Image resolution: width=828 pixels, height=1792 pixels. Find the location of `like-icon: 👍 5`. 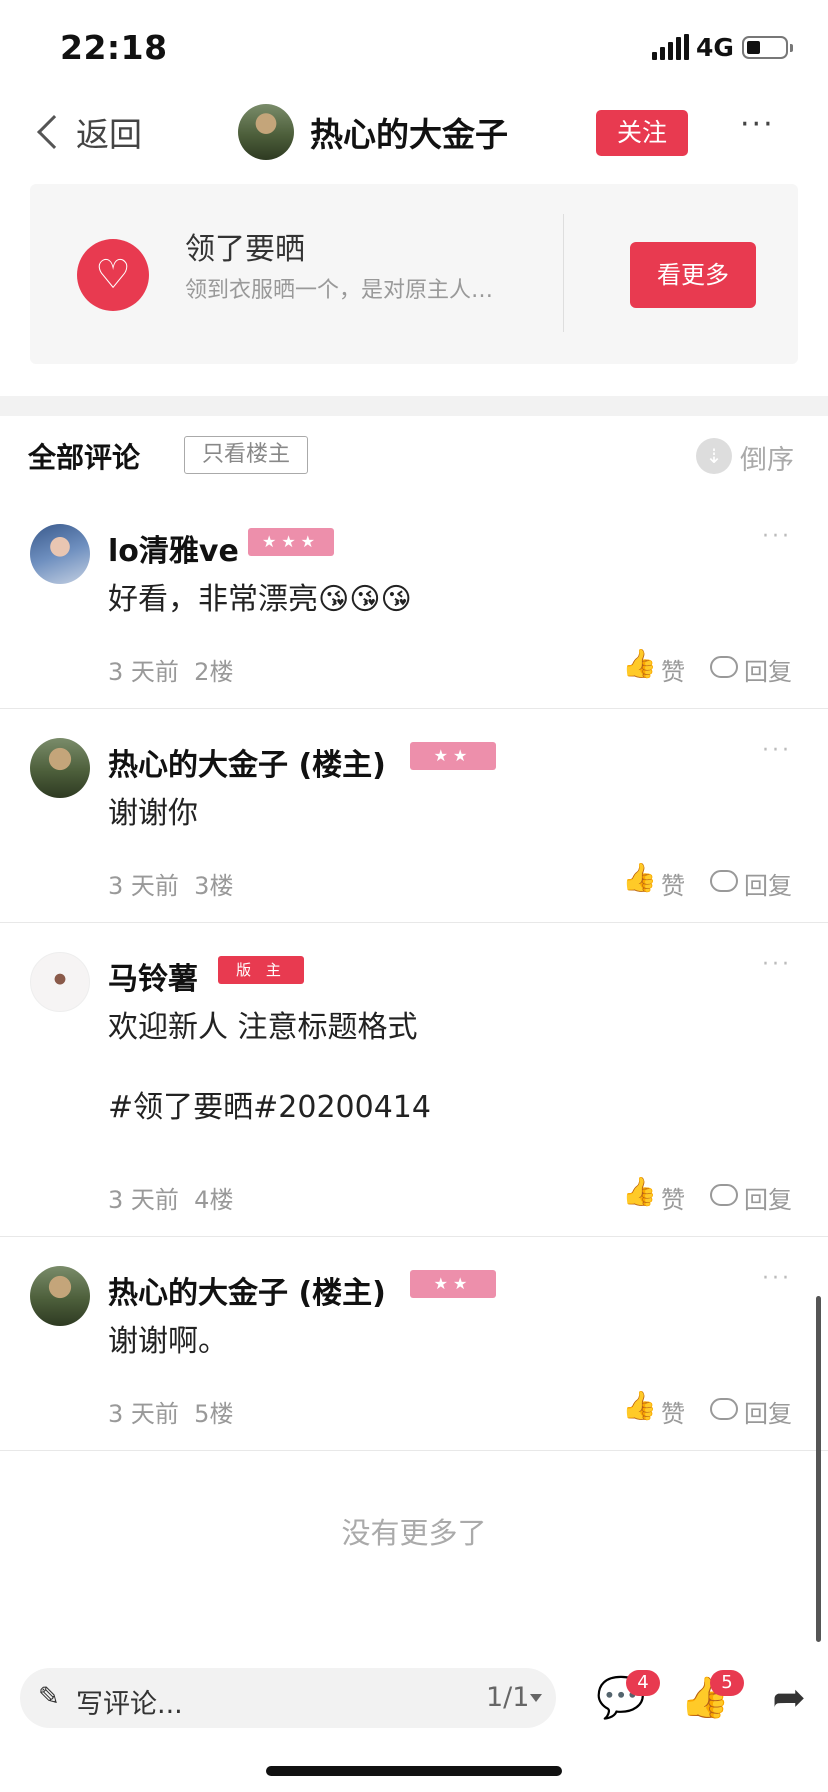

like-icon: 👍 5 is located at coordinates (712, 1696).